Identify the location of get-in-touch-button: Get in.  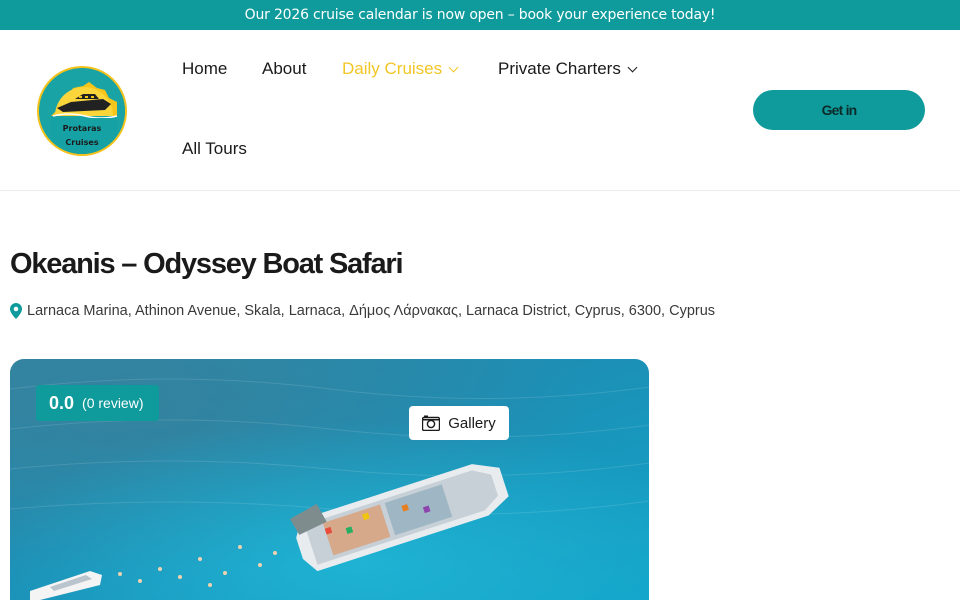
(839, 110).